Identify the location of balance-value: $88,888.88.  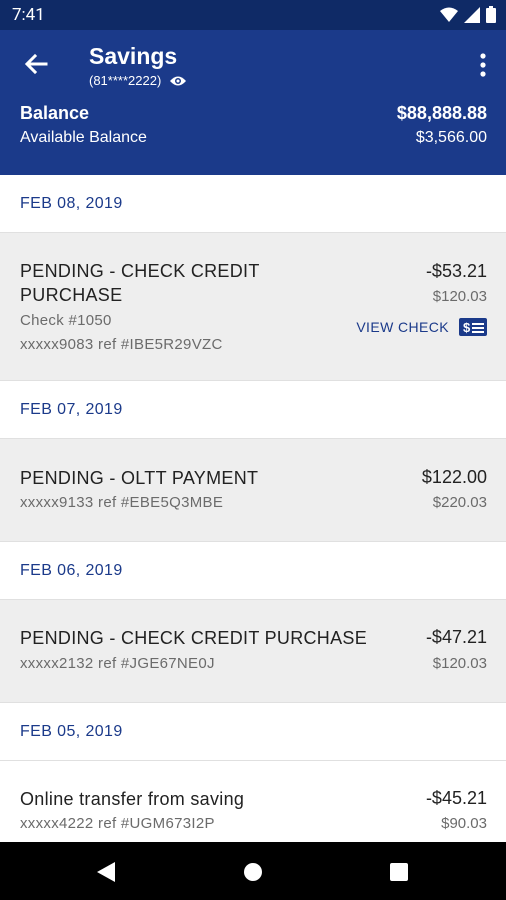
(441, 113).